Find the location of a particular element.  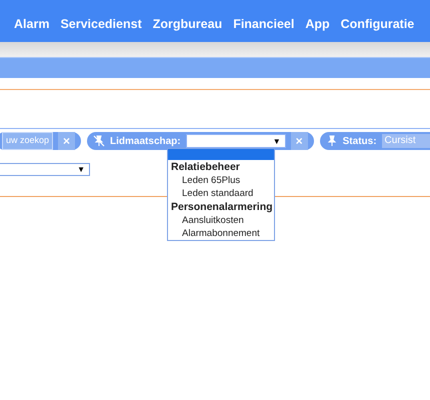

nav-link: Financieel is located at coordinates (263, 24).